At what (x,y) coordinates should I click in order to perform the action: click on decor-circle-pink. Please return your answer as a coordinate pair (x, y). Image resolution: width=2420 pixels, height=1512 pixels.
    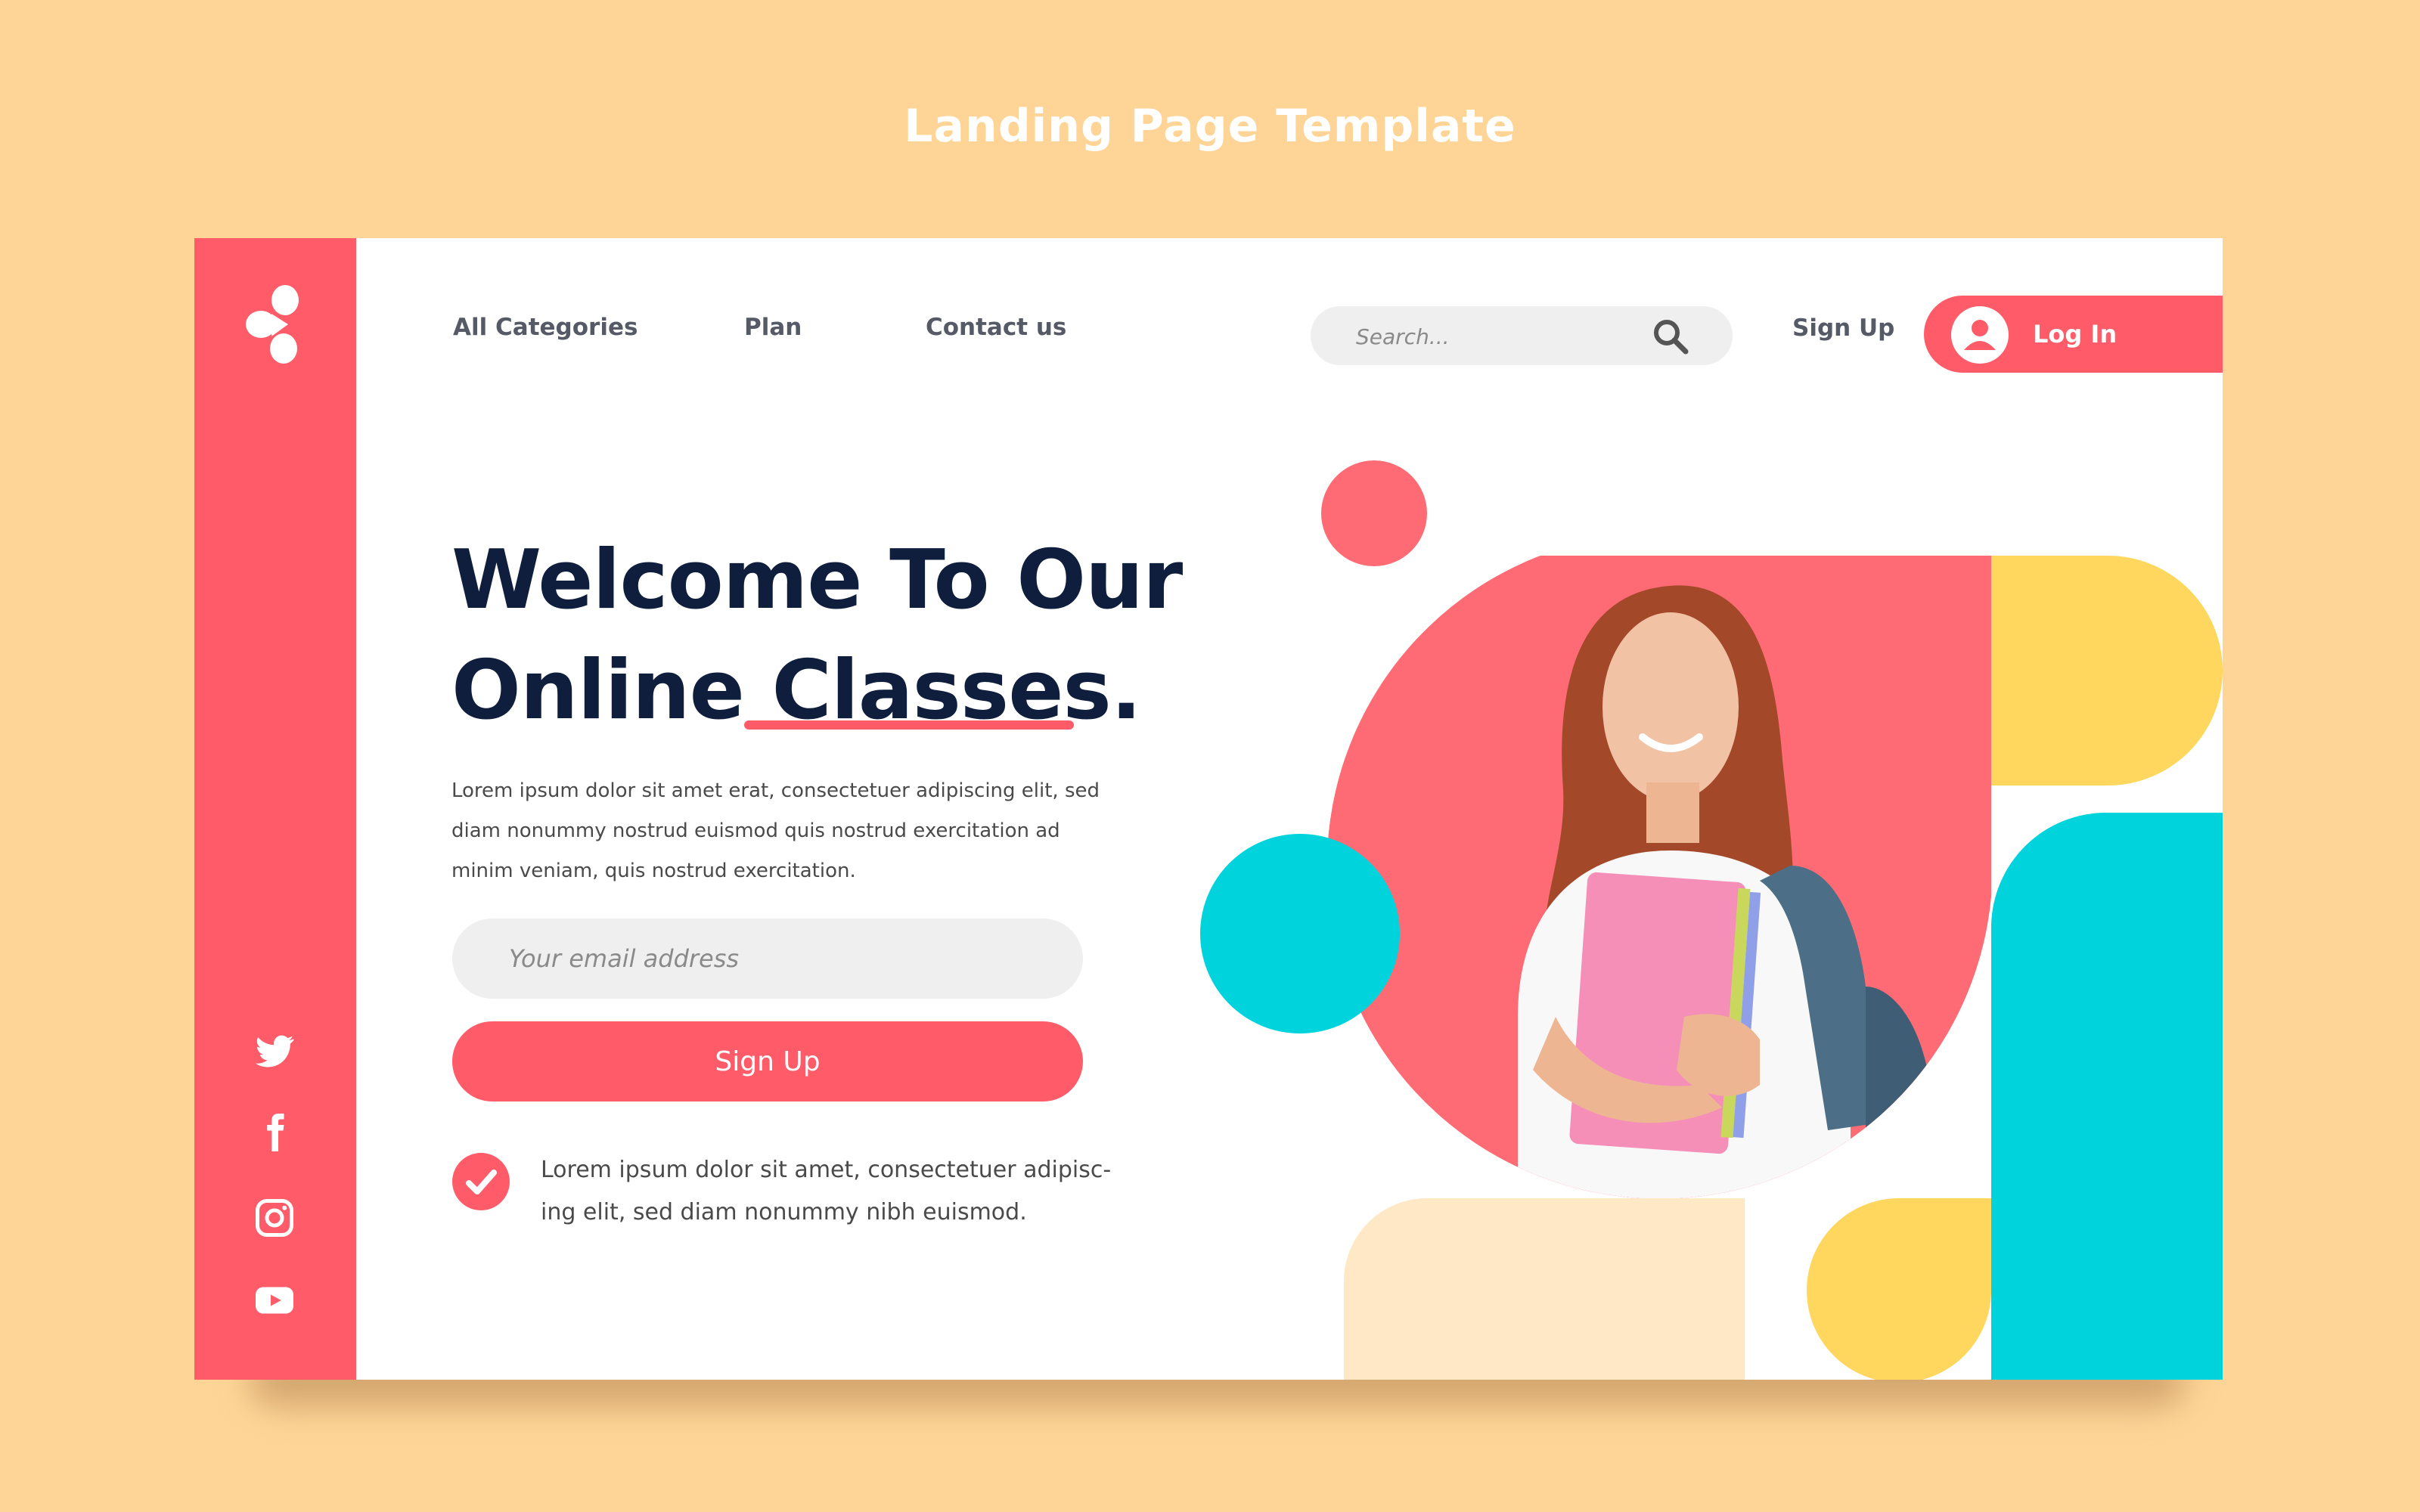
    Looking at the image, I should click on (1374, 513).